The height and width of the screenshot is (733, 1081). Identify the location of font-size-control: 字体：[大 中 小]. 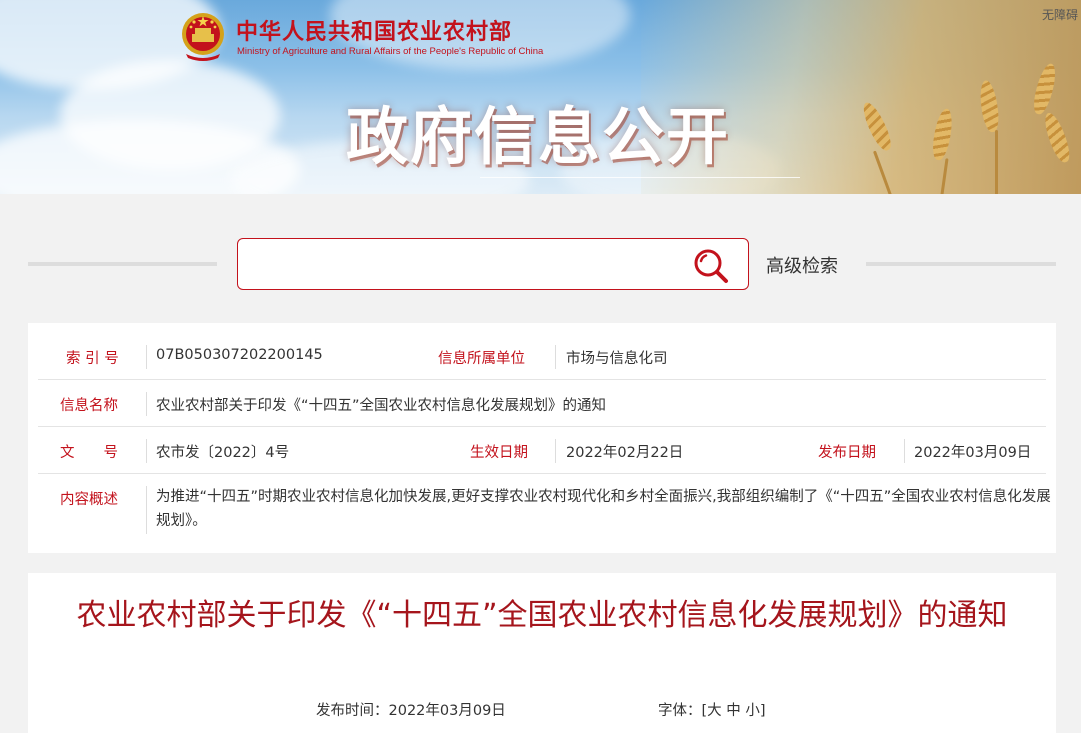
(712, 709).